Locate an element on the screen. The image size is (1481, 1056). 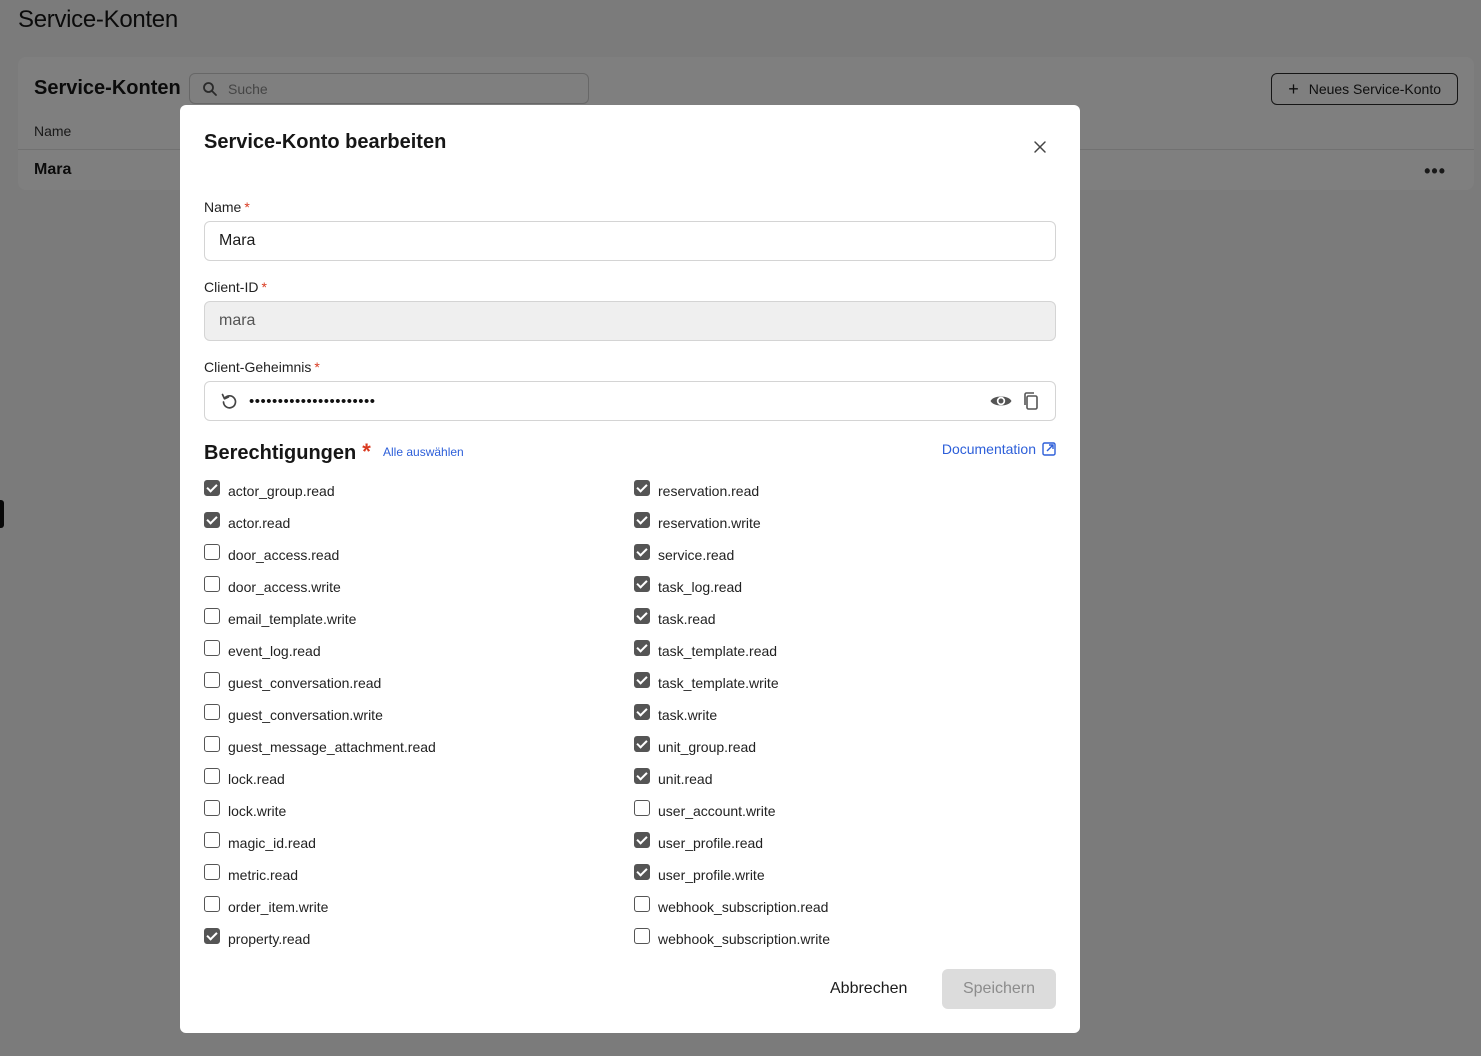
permission-item: actor_group.read is located at coordinates (320, 491).